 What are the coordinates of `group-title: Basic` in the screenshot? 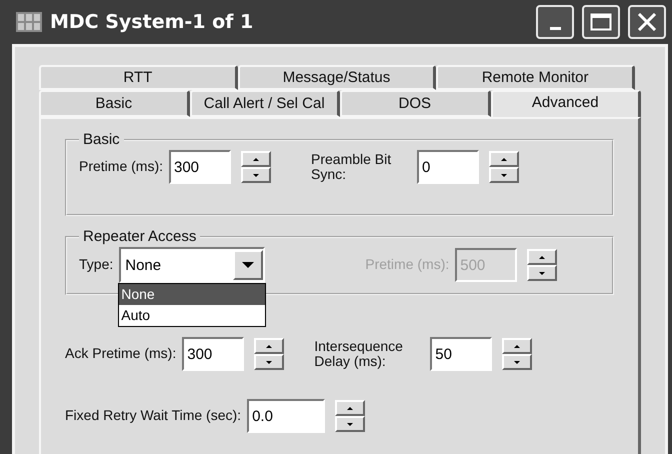 It's located at (101, 139).